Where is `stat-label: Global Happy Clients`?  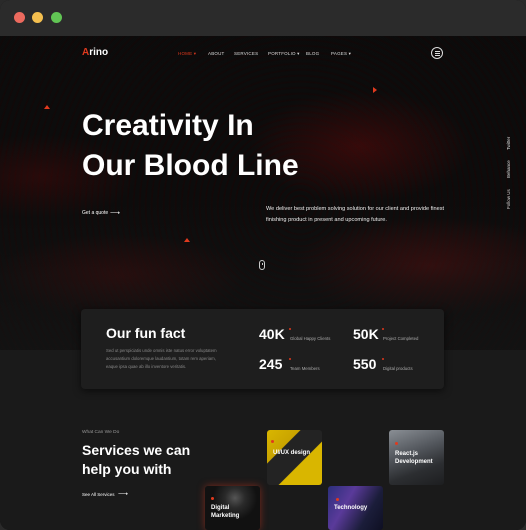 stat-label: Global Happy Clients is located at coordinates (310, 338).